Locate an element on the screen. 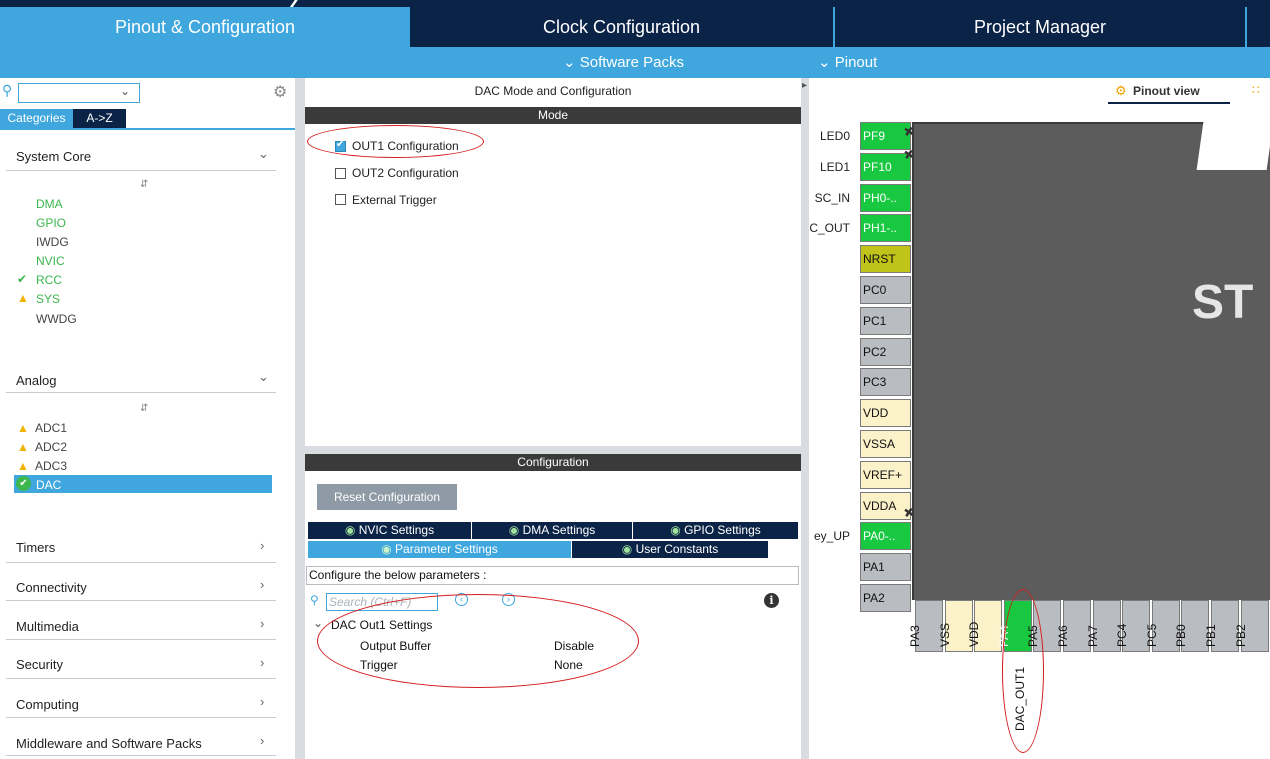 The width and height of the screenshot is (1270, 759). grid-view-icon: ∷ is located at coordinates (1256, 90).